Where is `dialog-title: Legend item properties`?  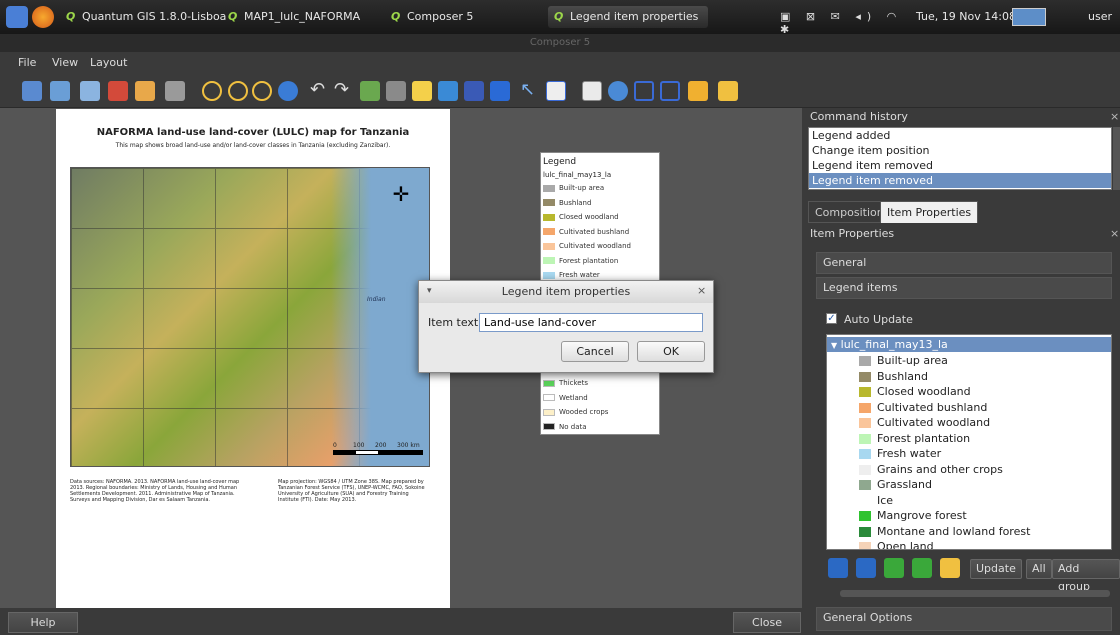 dialog-title: Legend item properties is located at coordinates (566, 292).